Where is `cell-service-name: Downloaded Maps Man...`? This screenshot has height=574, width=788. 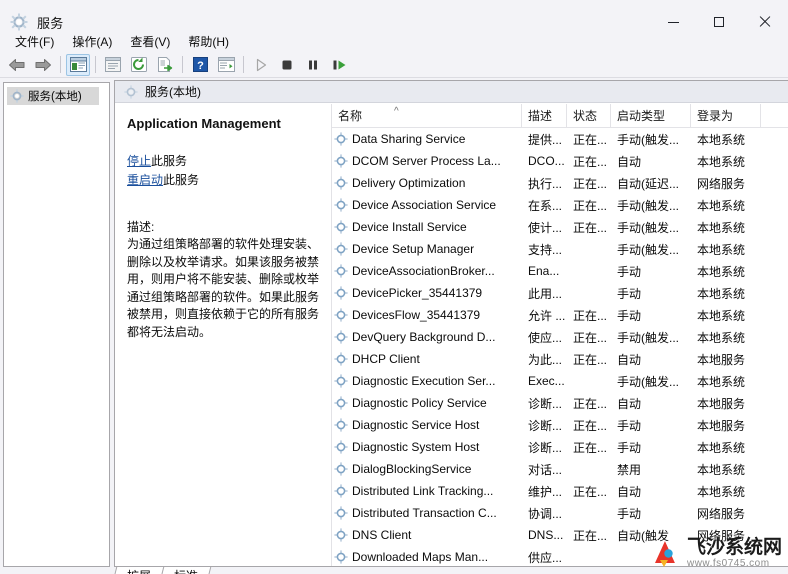
cell-service-name: Downloaded Maps Man... is located at coordinates (427, 556).